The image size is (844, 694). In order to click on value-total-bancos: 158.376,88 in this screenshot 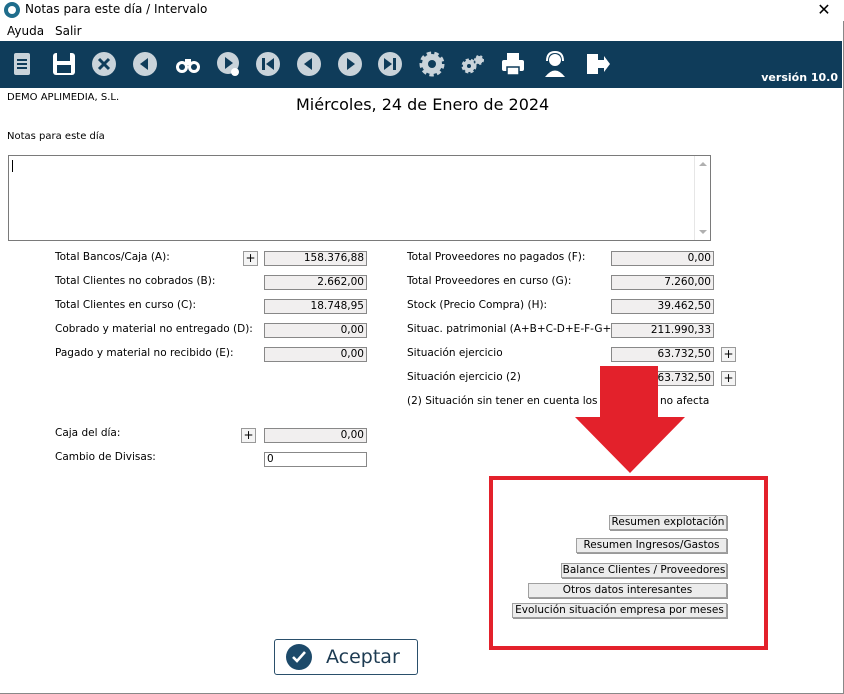, I will do `click(315, 258)`.